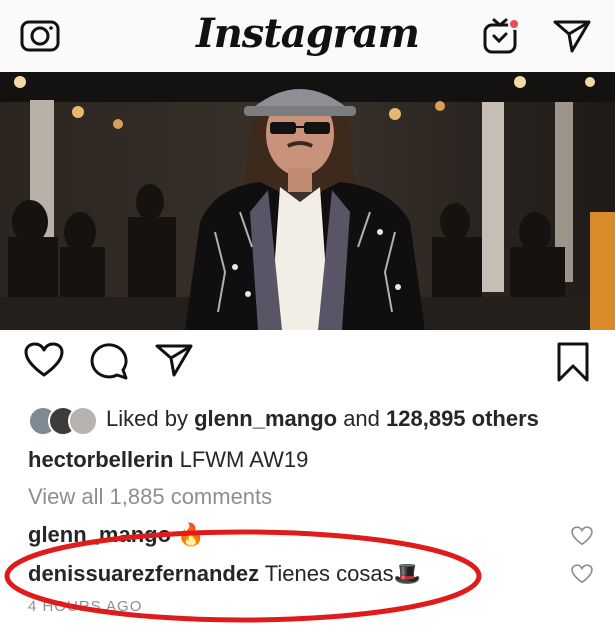  I want to click on caption-text: LFWM AW19, so click(241, 459).